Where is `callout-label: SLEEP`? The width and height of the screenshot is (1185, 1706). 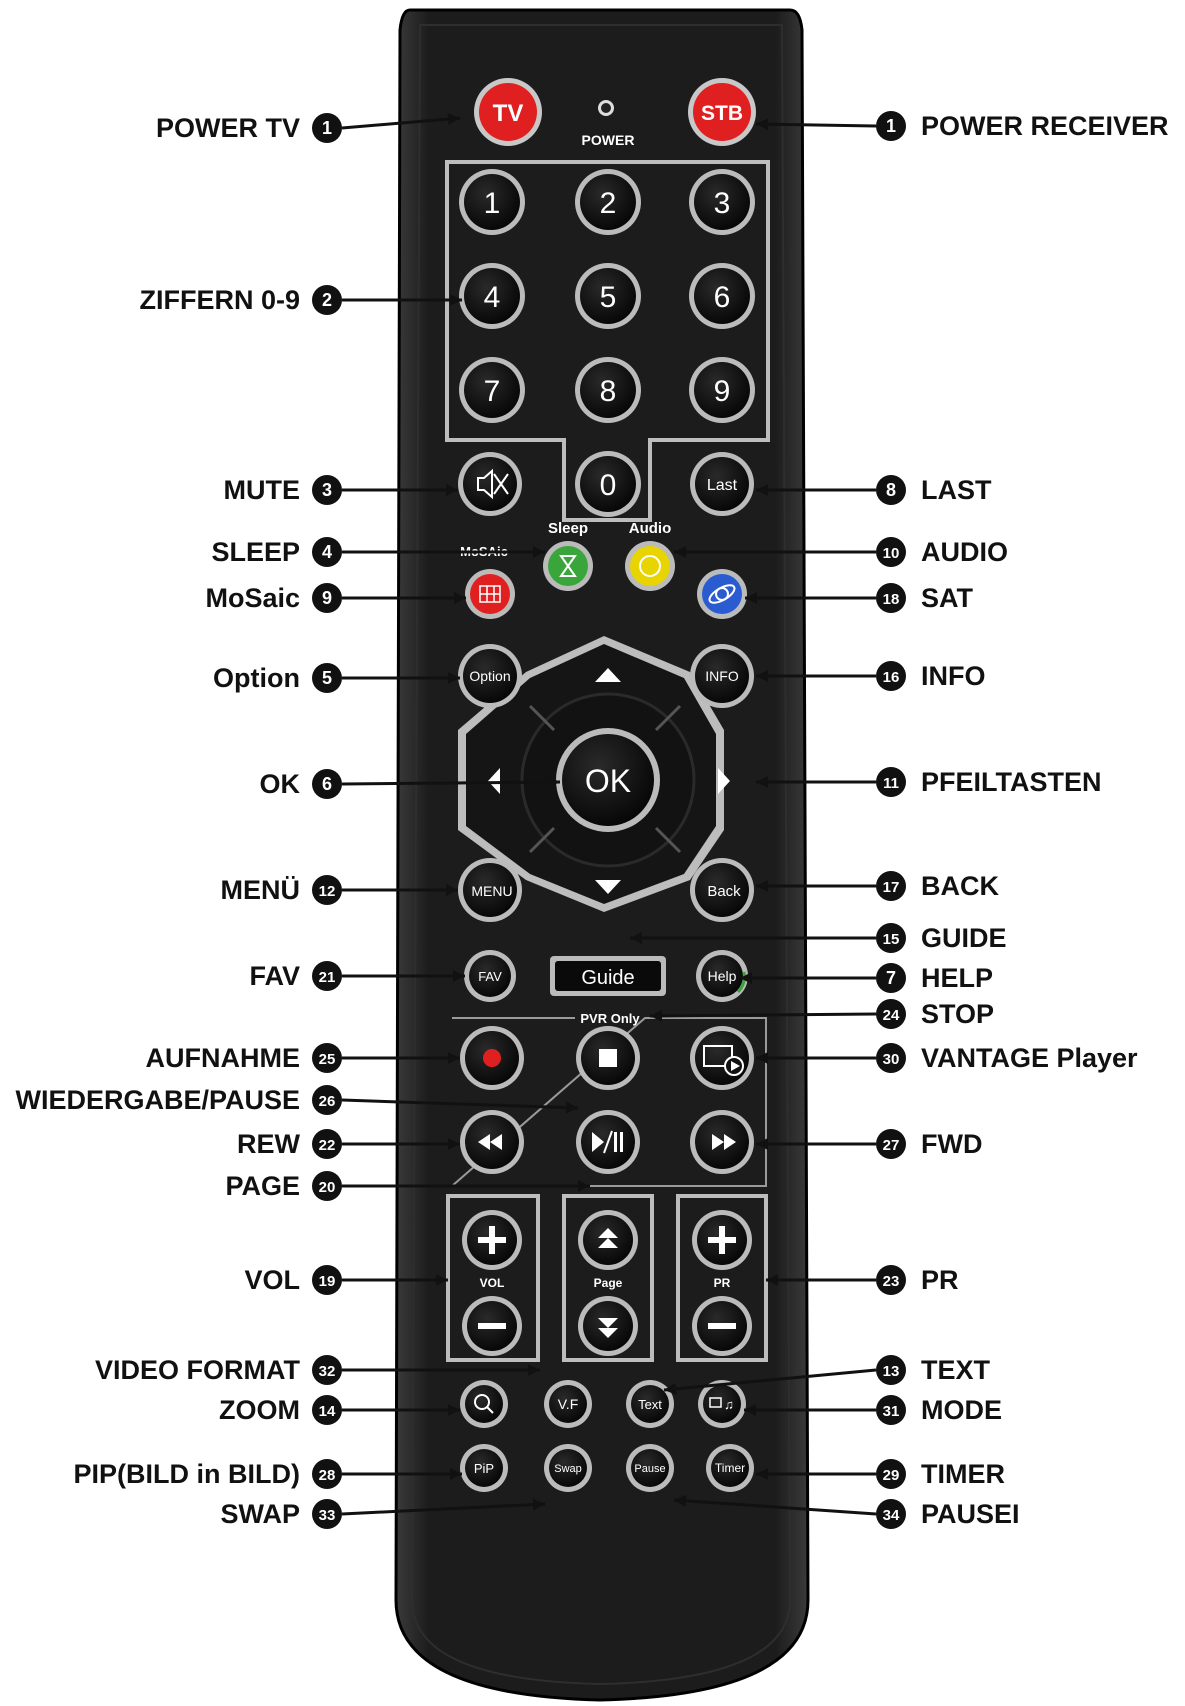
callout-label: SLEEP is located at coordinates (255, 552).